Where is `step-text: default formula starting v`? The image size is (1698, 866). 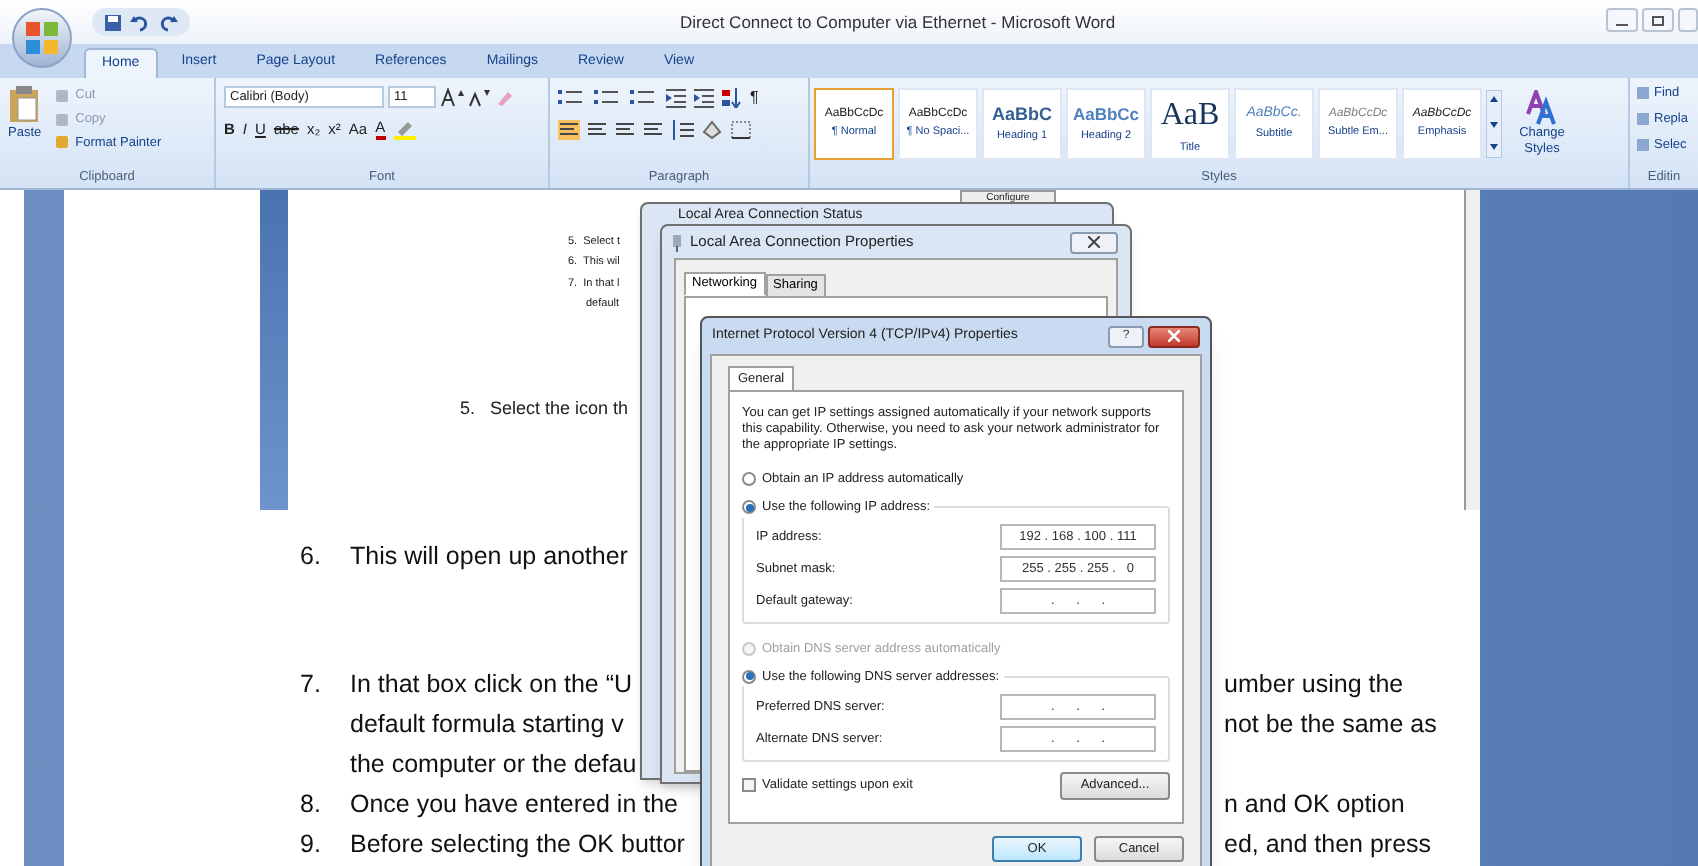 step-text: default formula starting v is located at coordinates (487, 724).